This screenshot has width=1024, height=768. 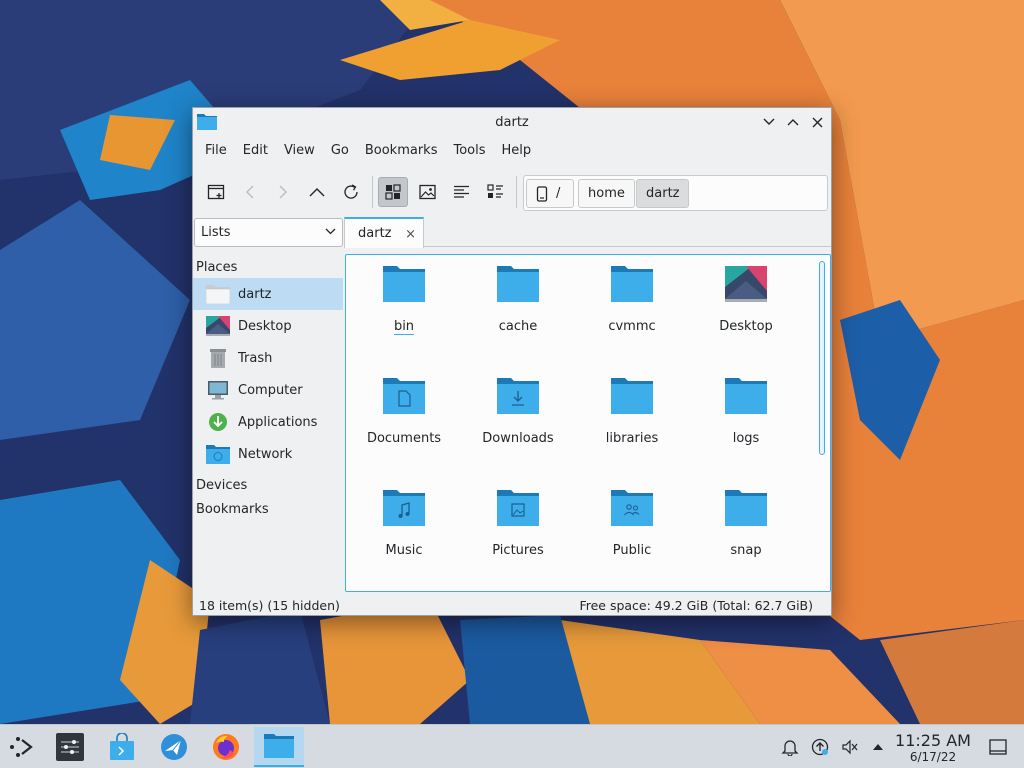 What do you see at coordinates (933, 757) in the screenshot?
I see `clock-date: 6/17/22` at bounding box center [933, 757].